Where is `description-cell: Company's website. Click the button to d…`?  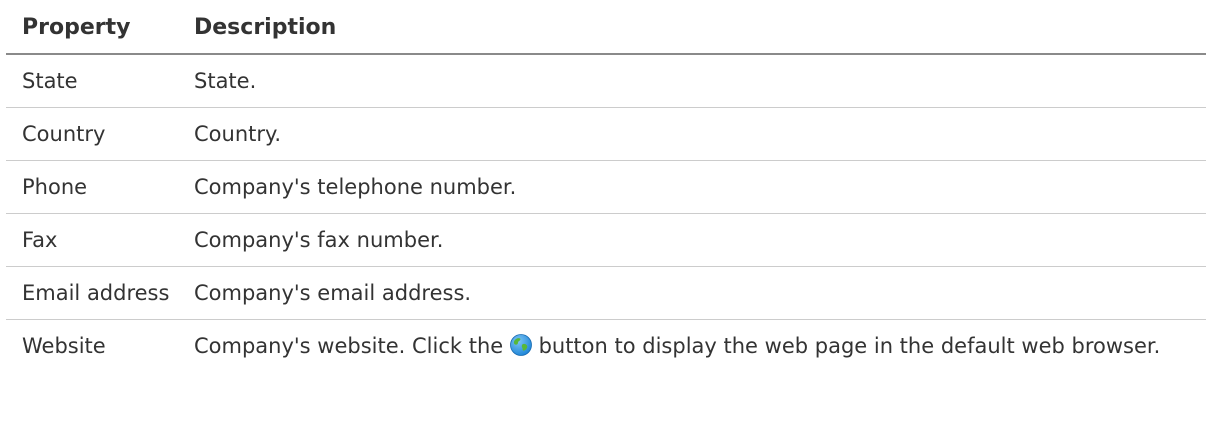
description-cell: Company's website. Click the button to d… is located at coordinates (695, 346).